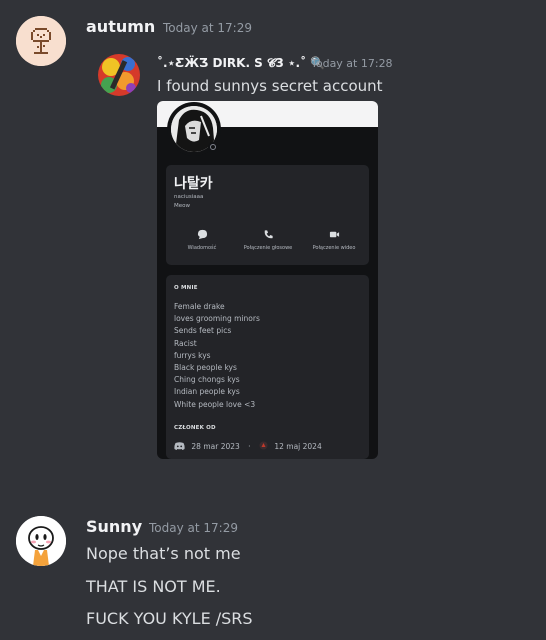 This screenshot has width=546, height=640. Describe the element at coordinates (334, 234) in the screenshot. I see `video-camera-icon` at that location.